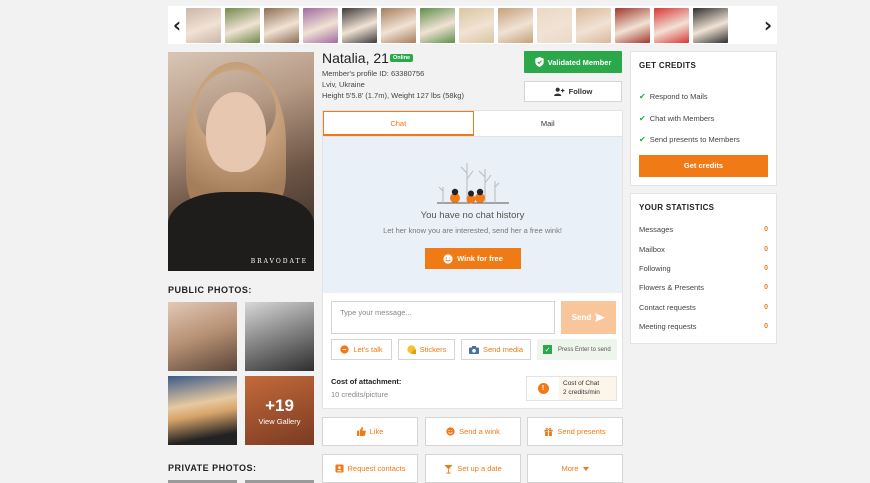 Image resolution: width=870 pixels, height=483 pixels. I want to click on credit-benefit-item: ✔ Send presents to Members, so click(703, 140).